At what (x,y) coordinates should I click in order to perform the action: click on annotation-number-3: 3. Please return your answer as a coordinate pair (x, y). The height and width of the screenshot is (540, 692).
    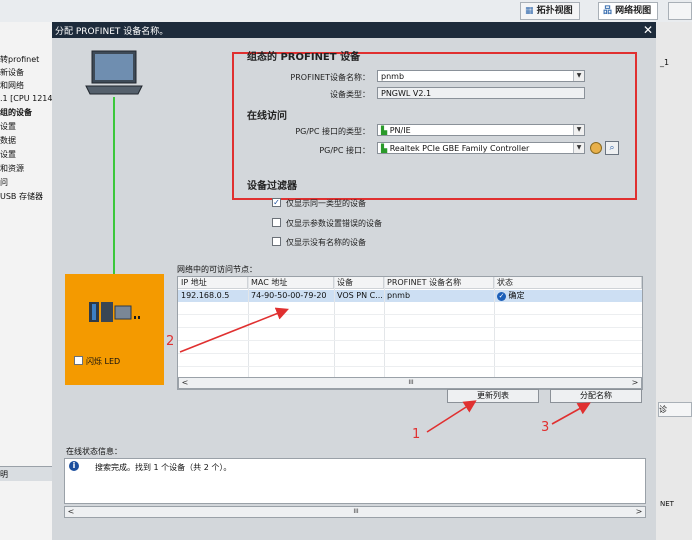
    Looking at the image, I should click on (545, 427).